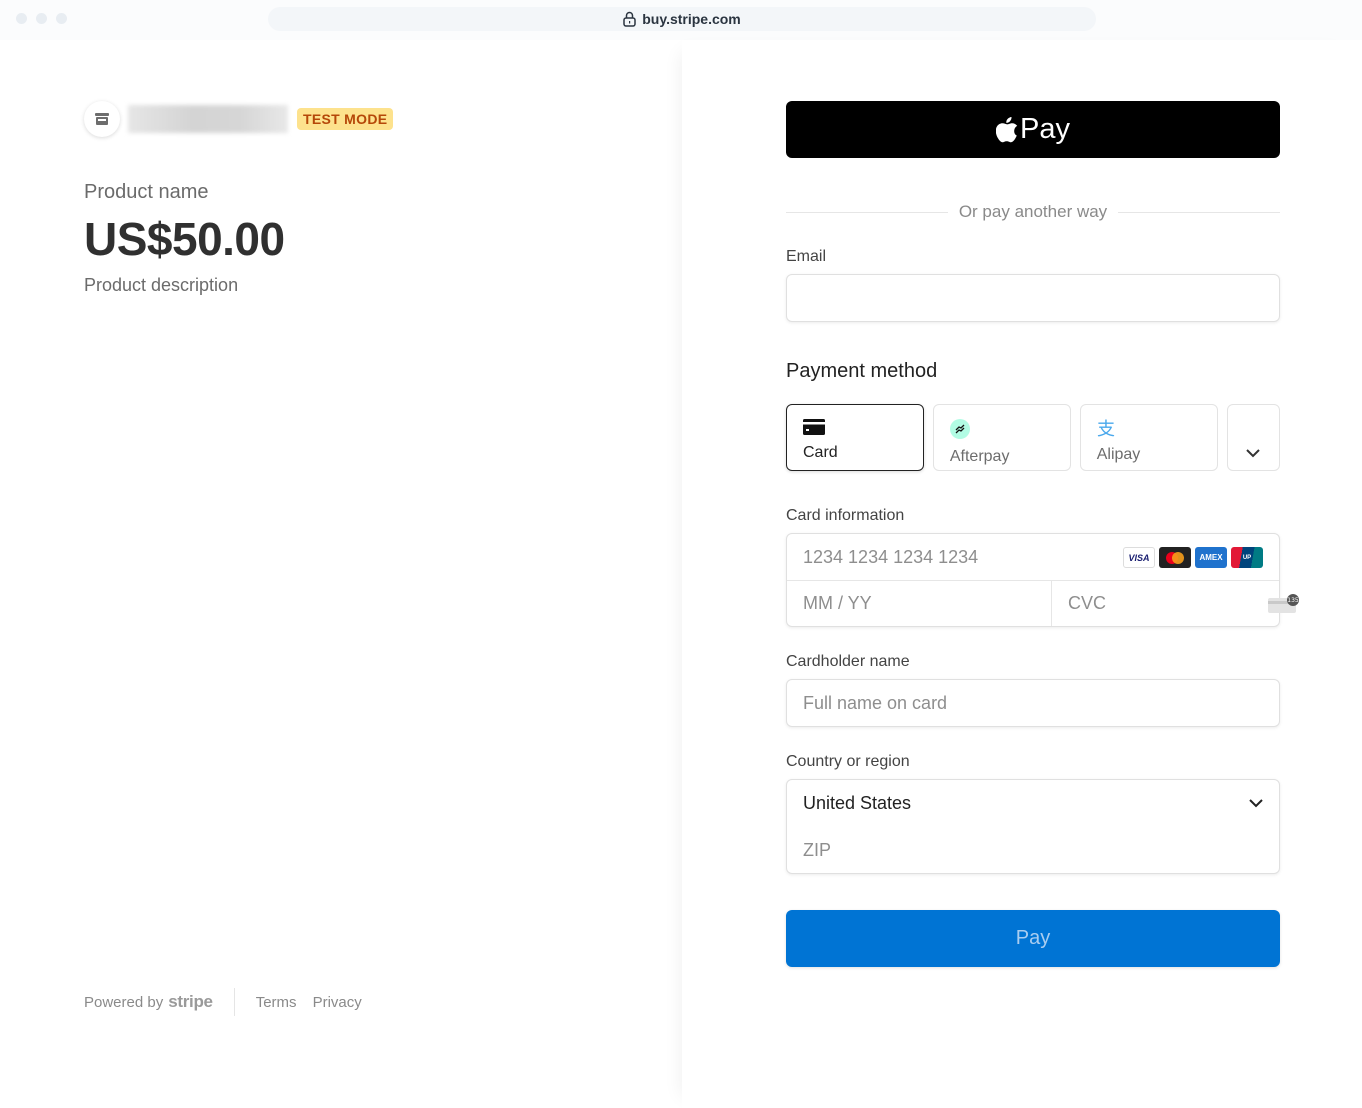 The width and height of the screenshot is (1362, 1108). What do you see at coordinates (1045, 129) in the screenshot?
I see `apple-pay-label: Pay` at bounding box center [1045, 129].